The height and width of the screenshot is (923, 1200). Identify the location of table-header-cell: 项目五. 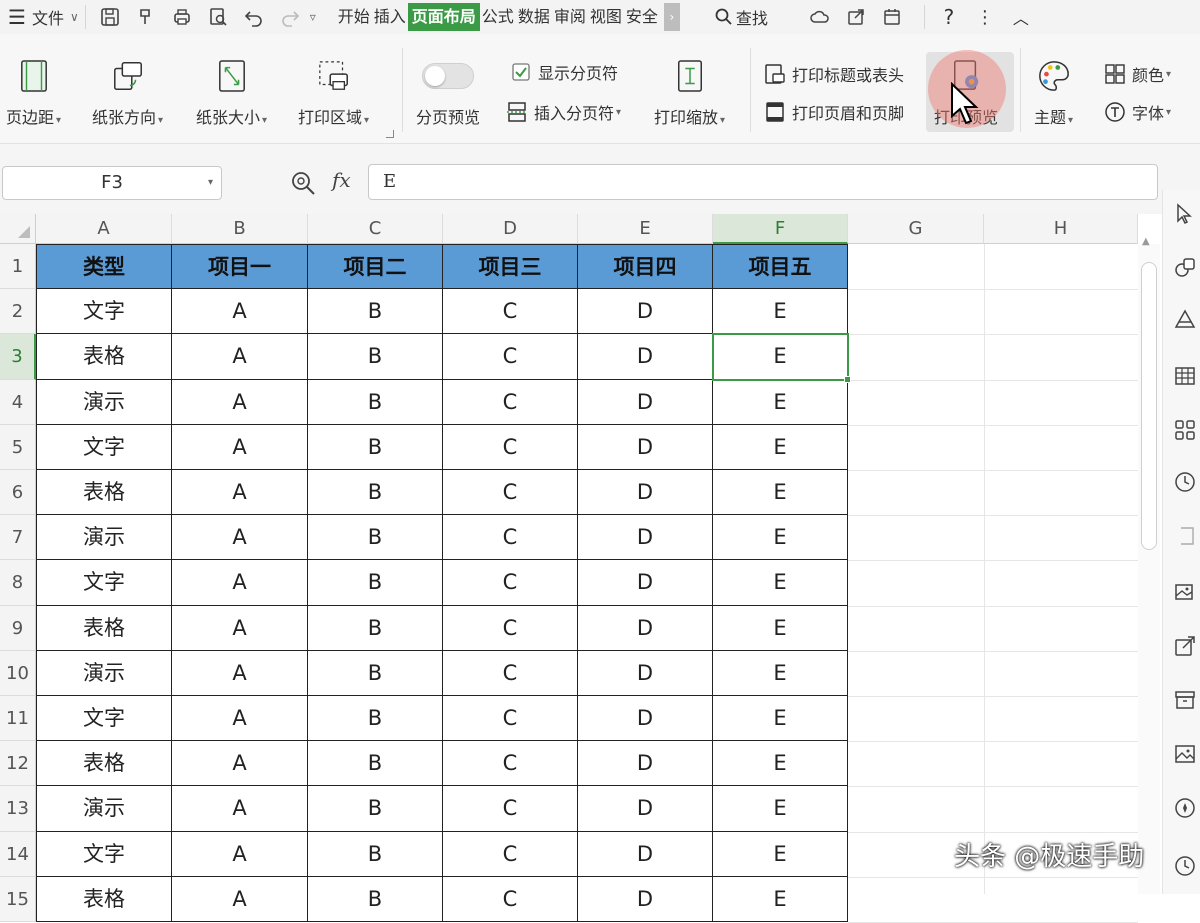
(780, 267).